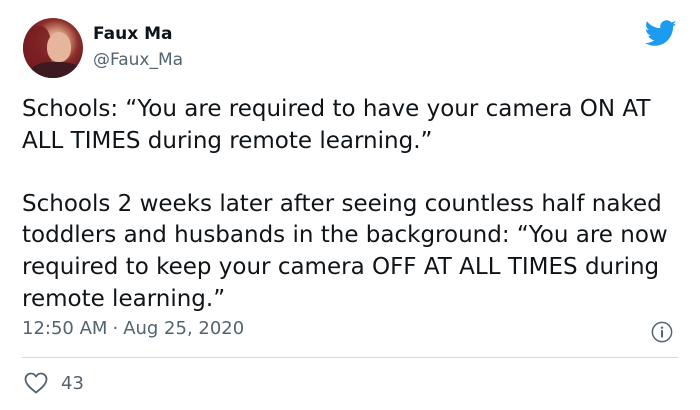 The width and height of the screenshot is (700, 410). Describe the element at coordinates (138, 60) in the screenshot. I see `user-handle: @Faux_Ma` at that location.